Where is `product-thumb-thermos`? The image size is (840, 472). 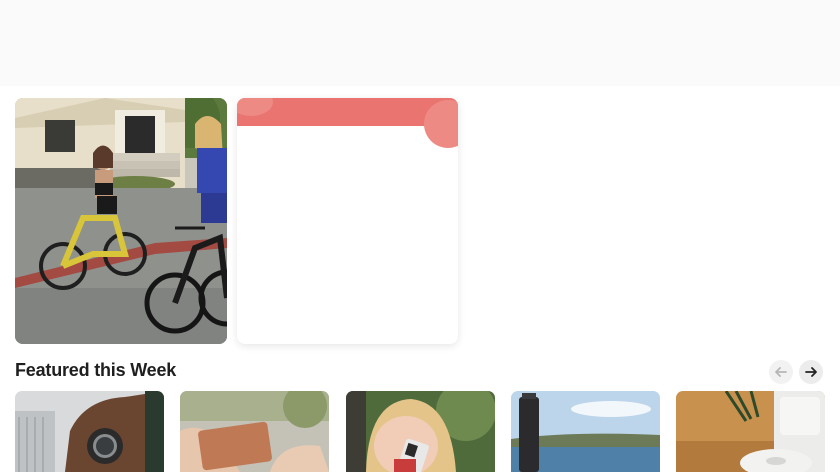
product-thumb-thermos is located at coordinates (585, 431).